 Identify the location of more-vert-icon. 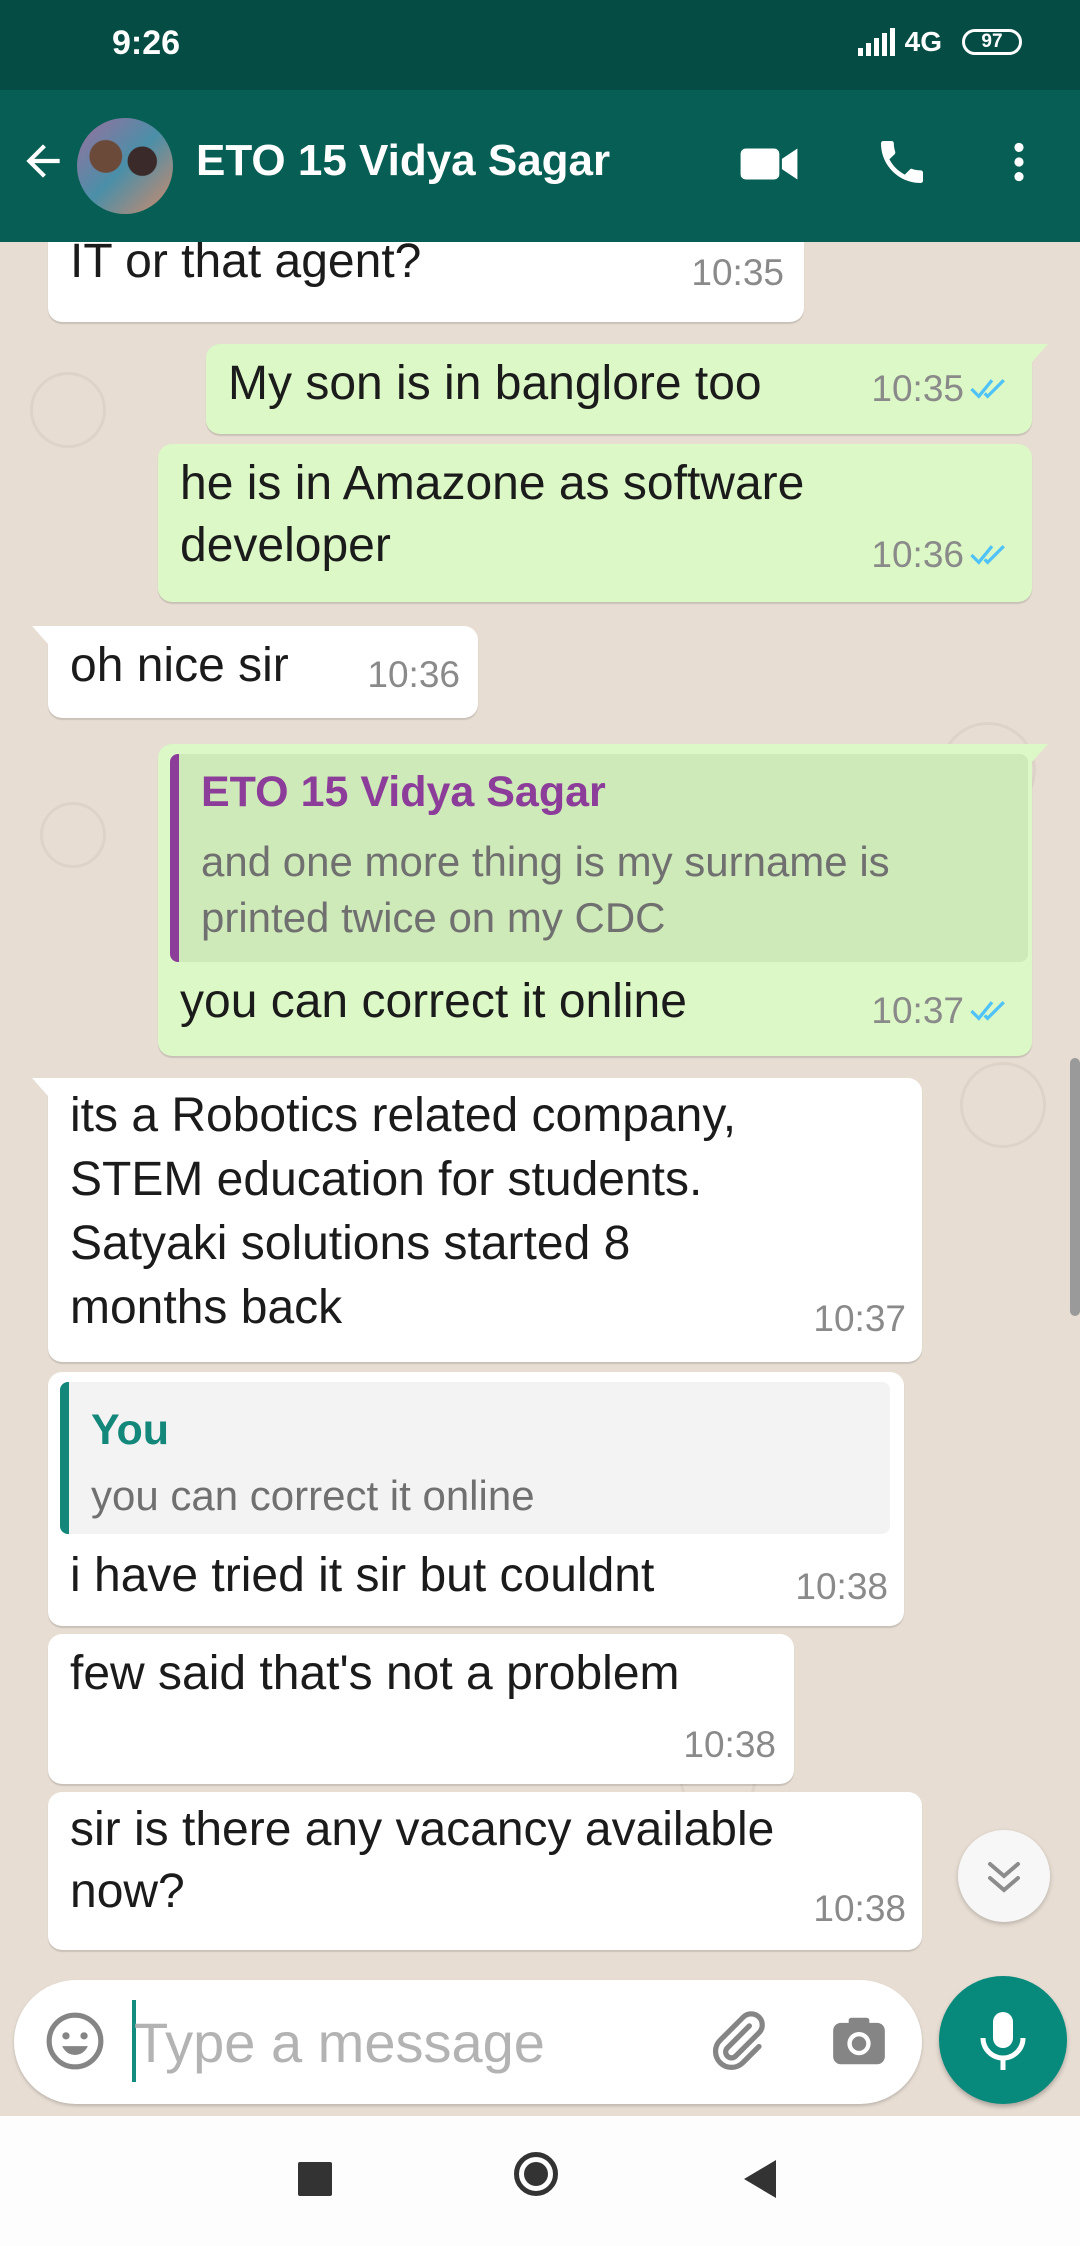
(1019, 162).